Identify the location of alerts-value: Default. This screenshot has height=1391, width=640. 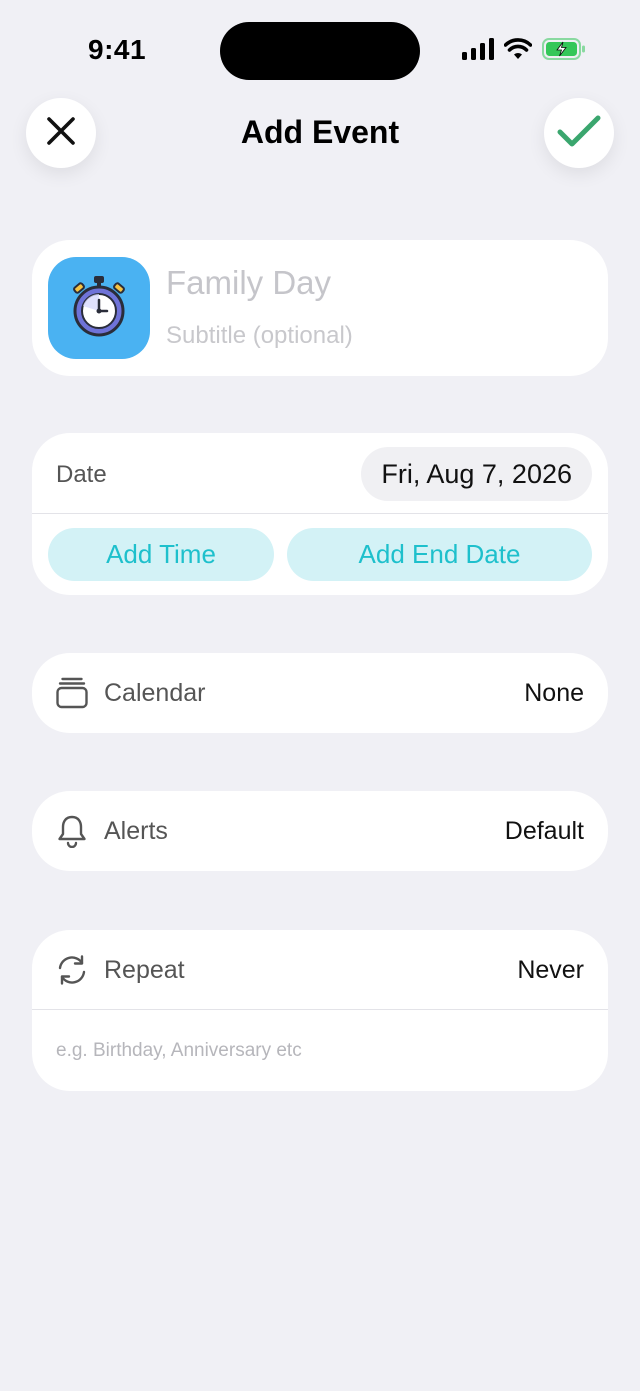
(544, 831).